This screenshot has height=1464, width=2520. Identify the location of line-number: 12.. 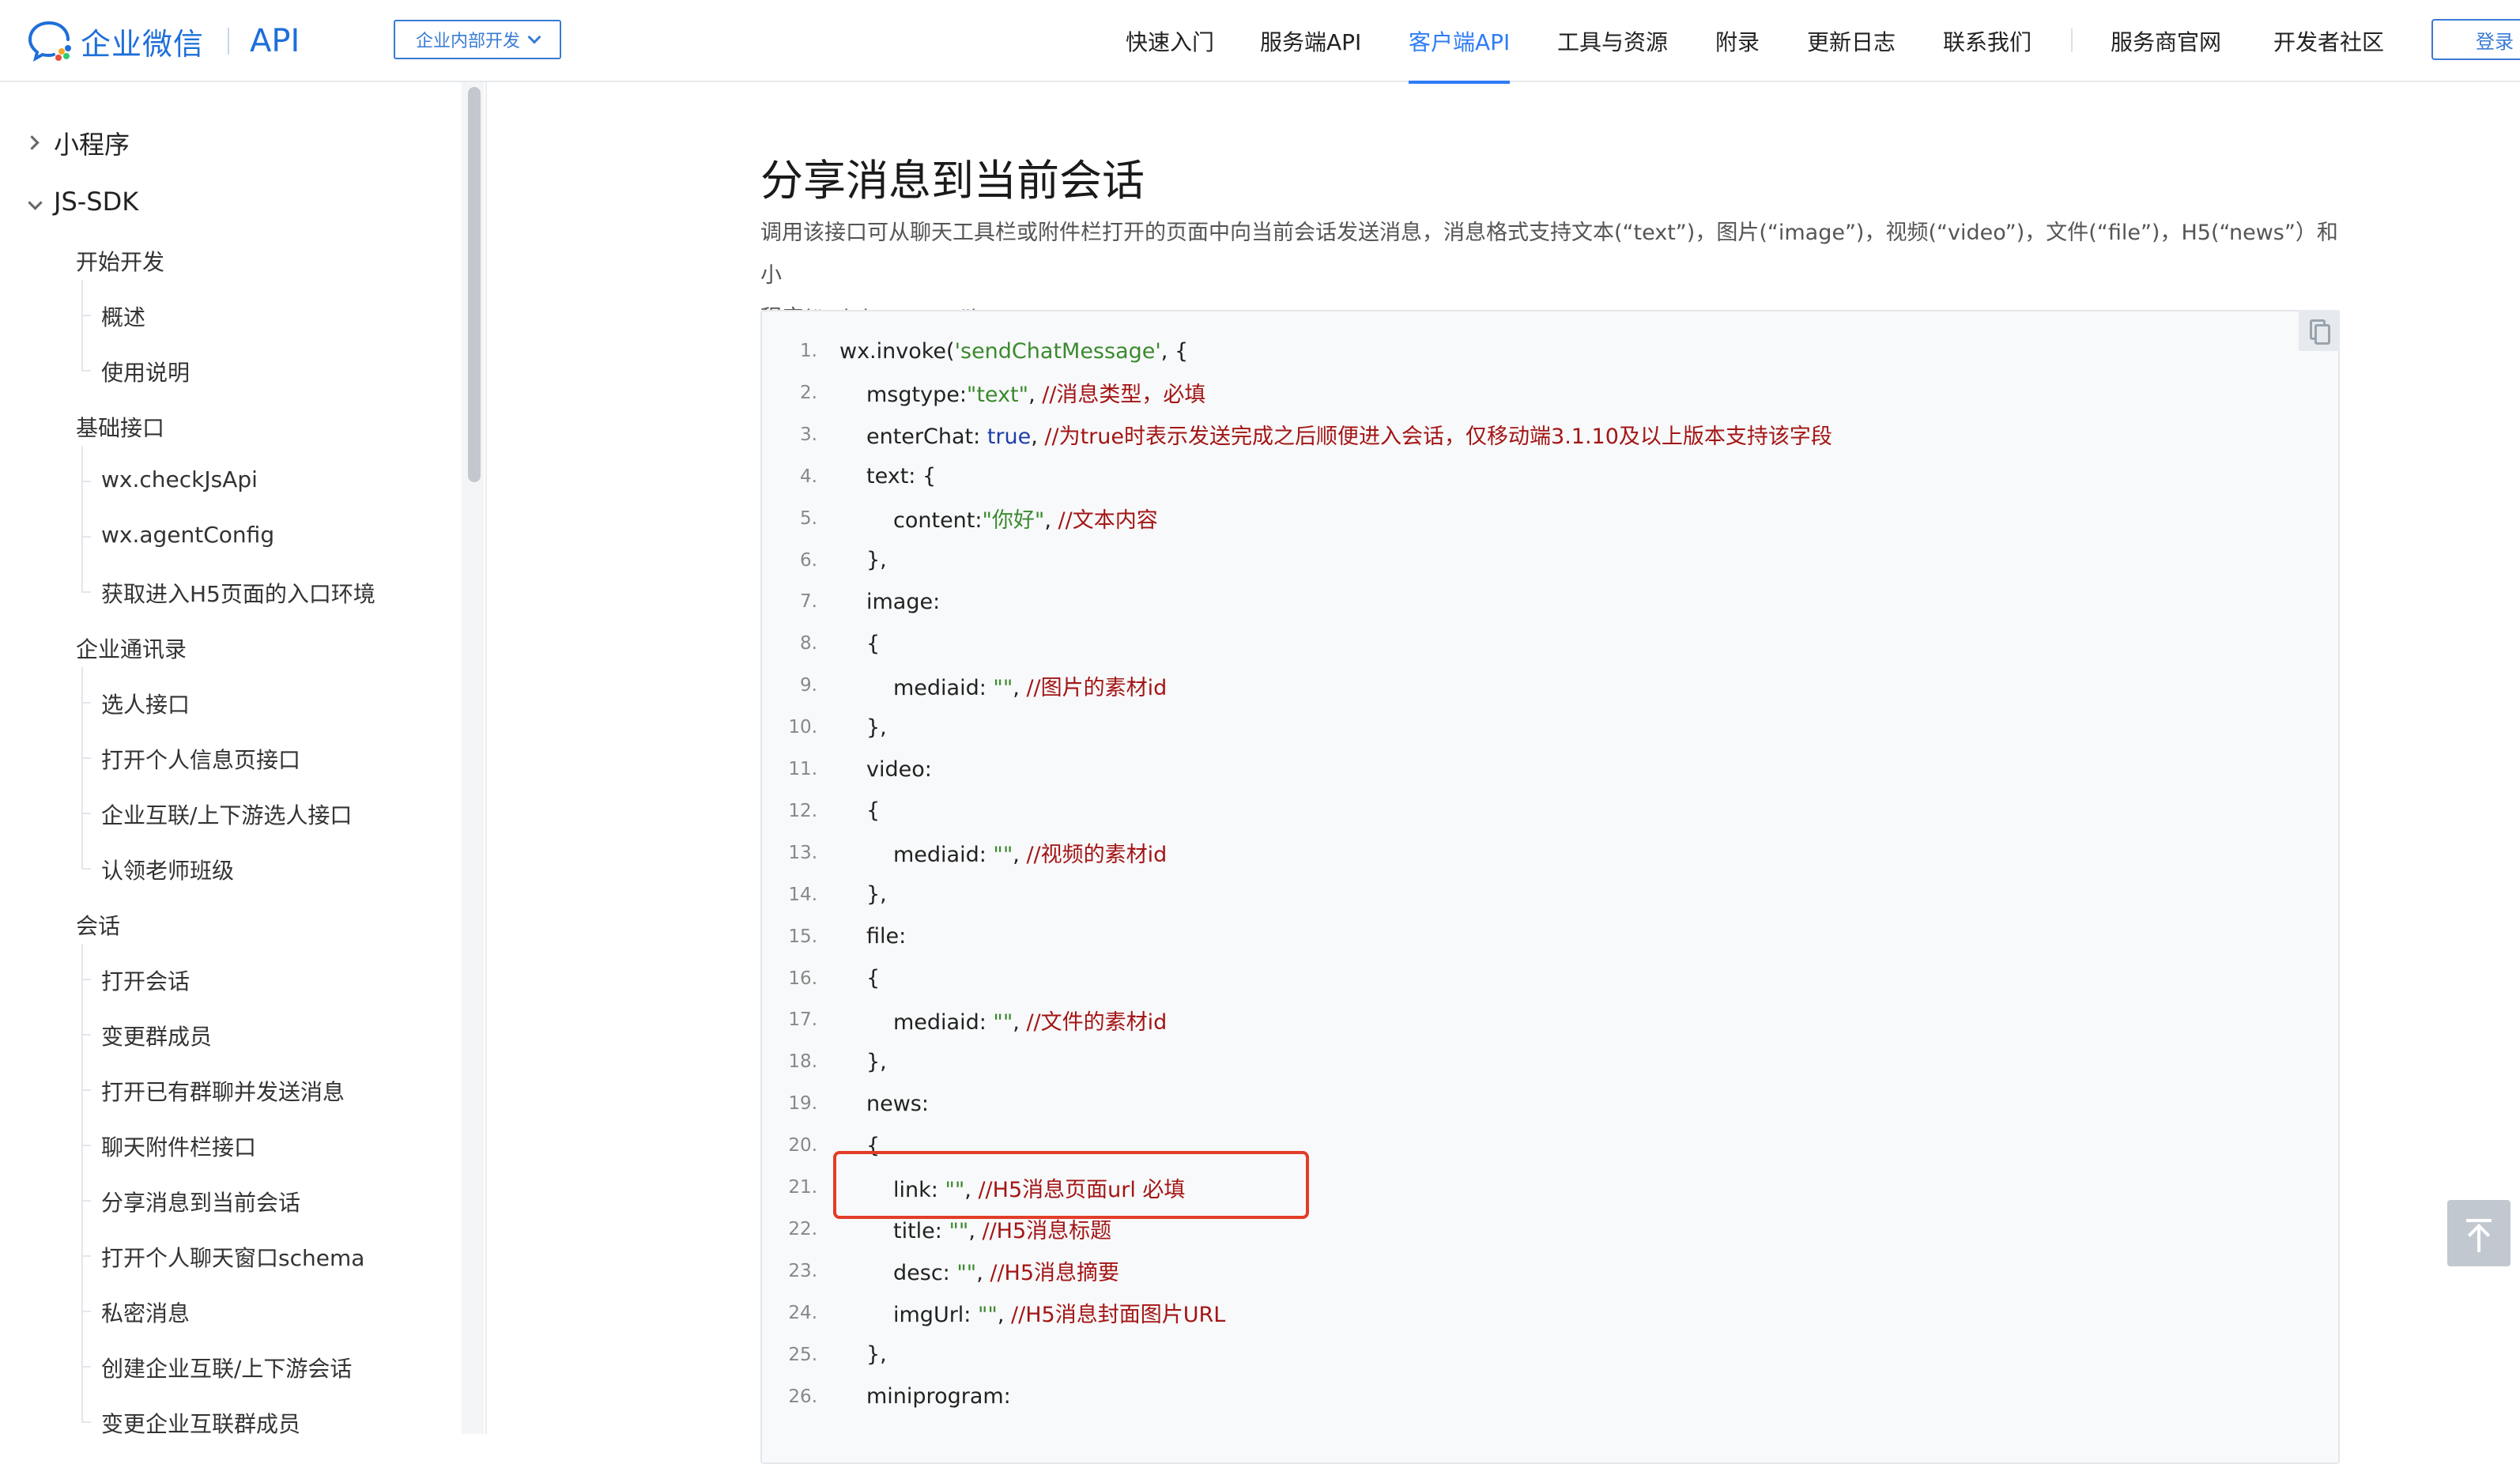
(802, 810).